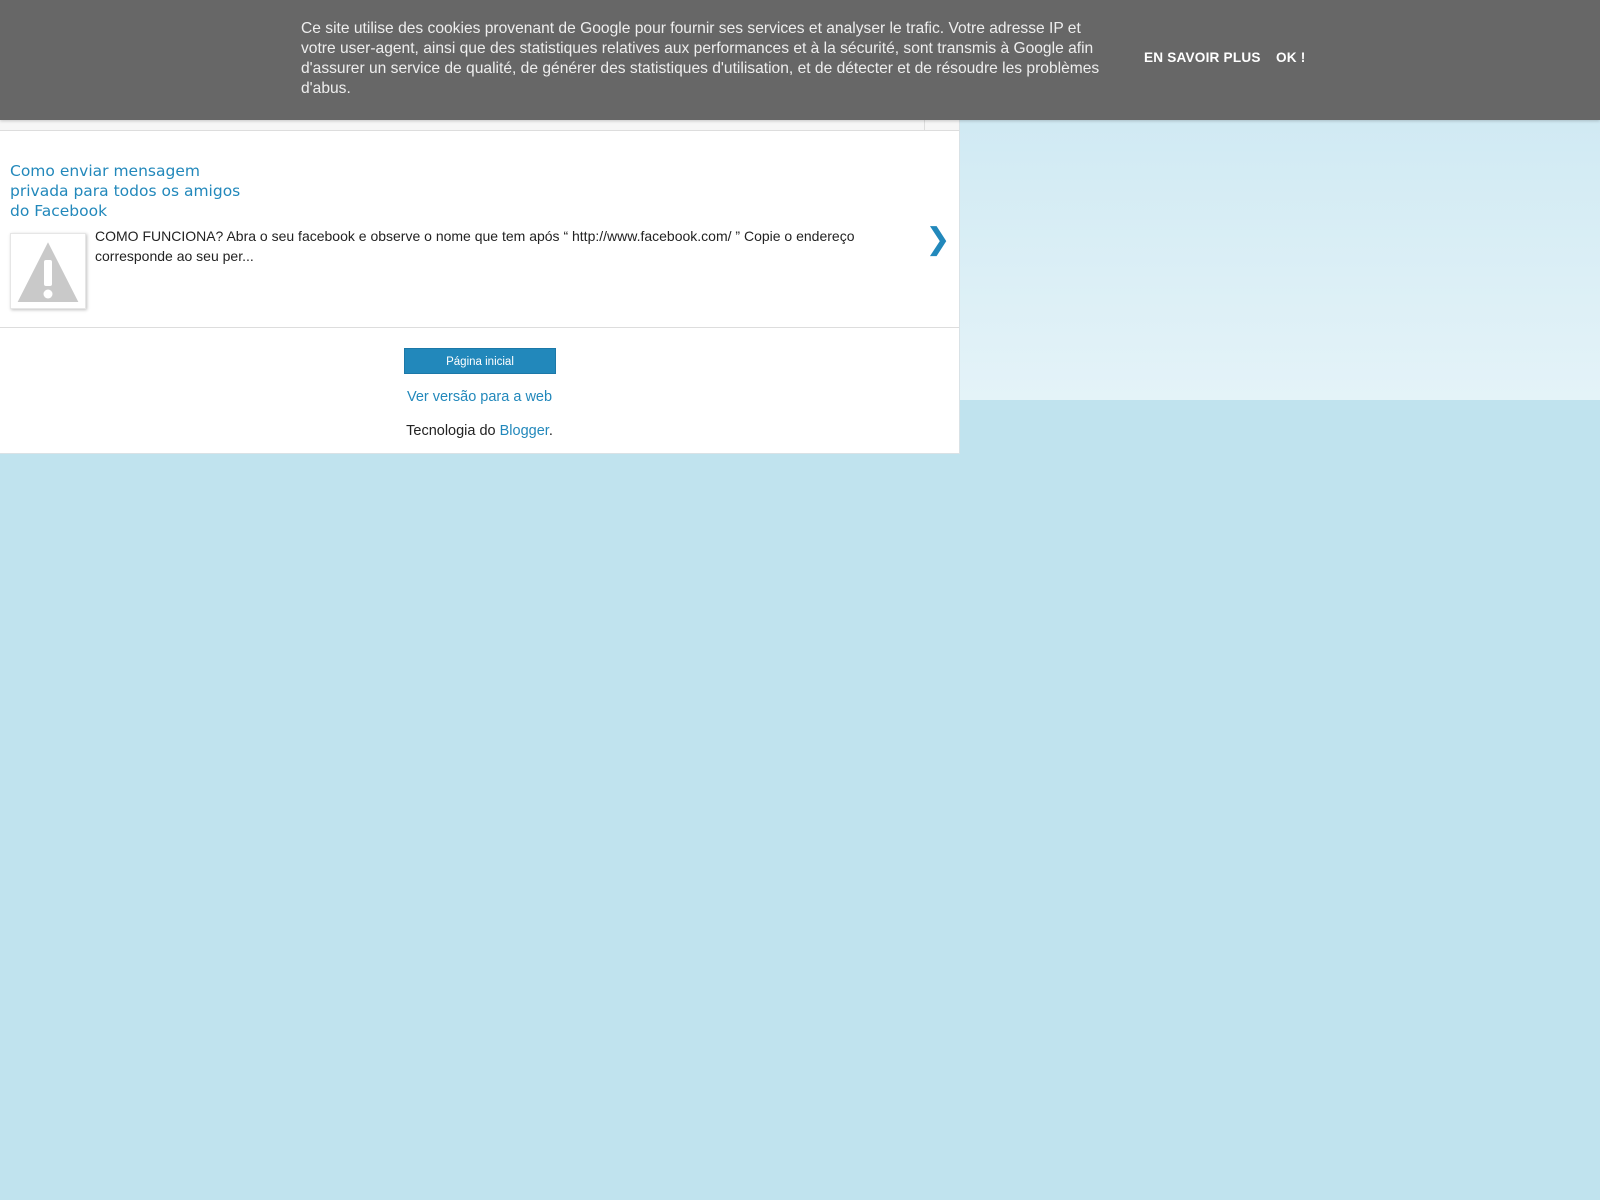 This screenshot has width=1600, height=1200. I want to click on warning-placeholder-icon, so click(48, 271).